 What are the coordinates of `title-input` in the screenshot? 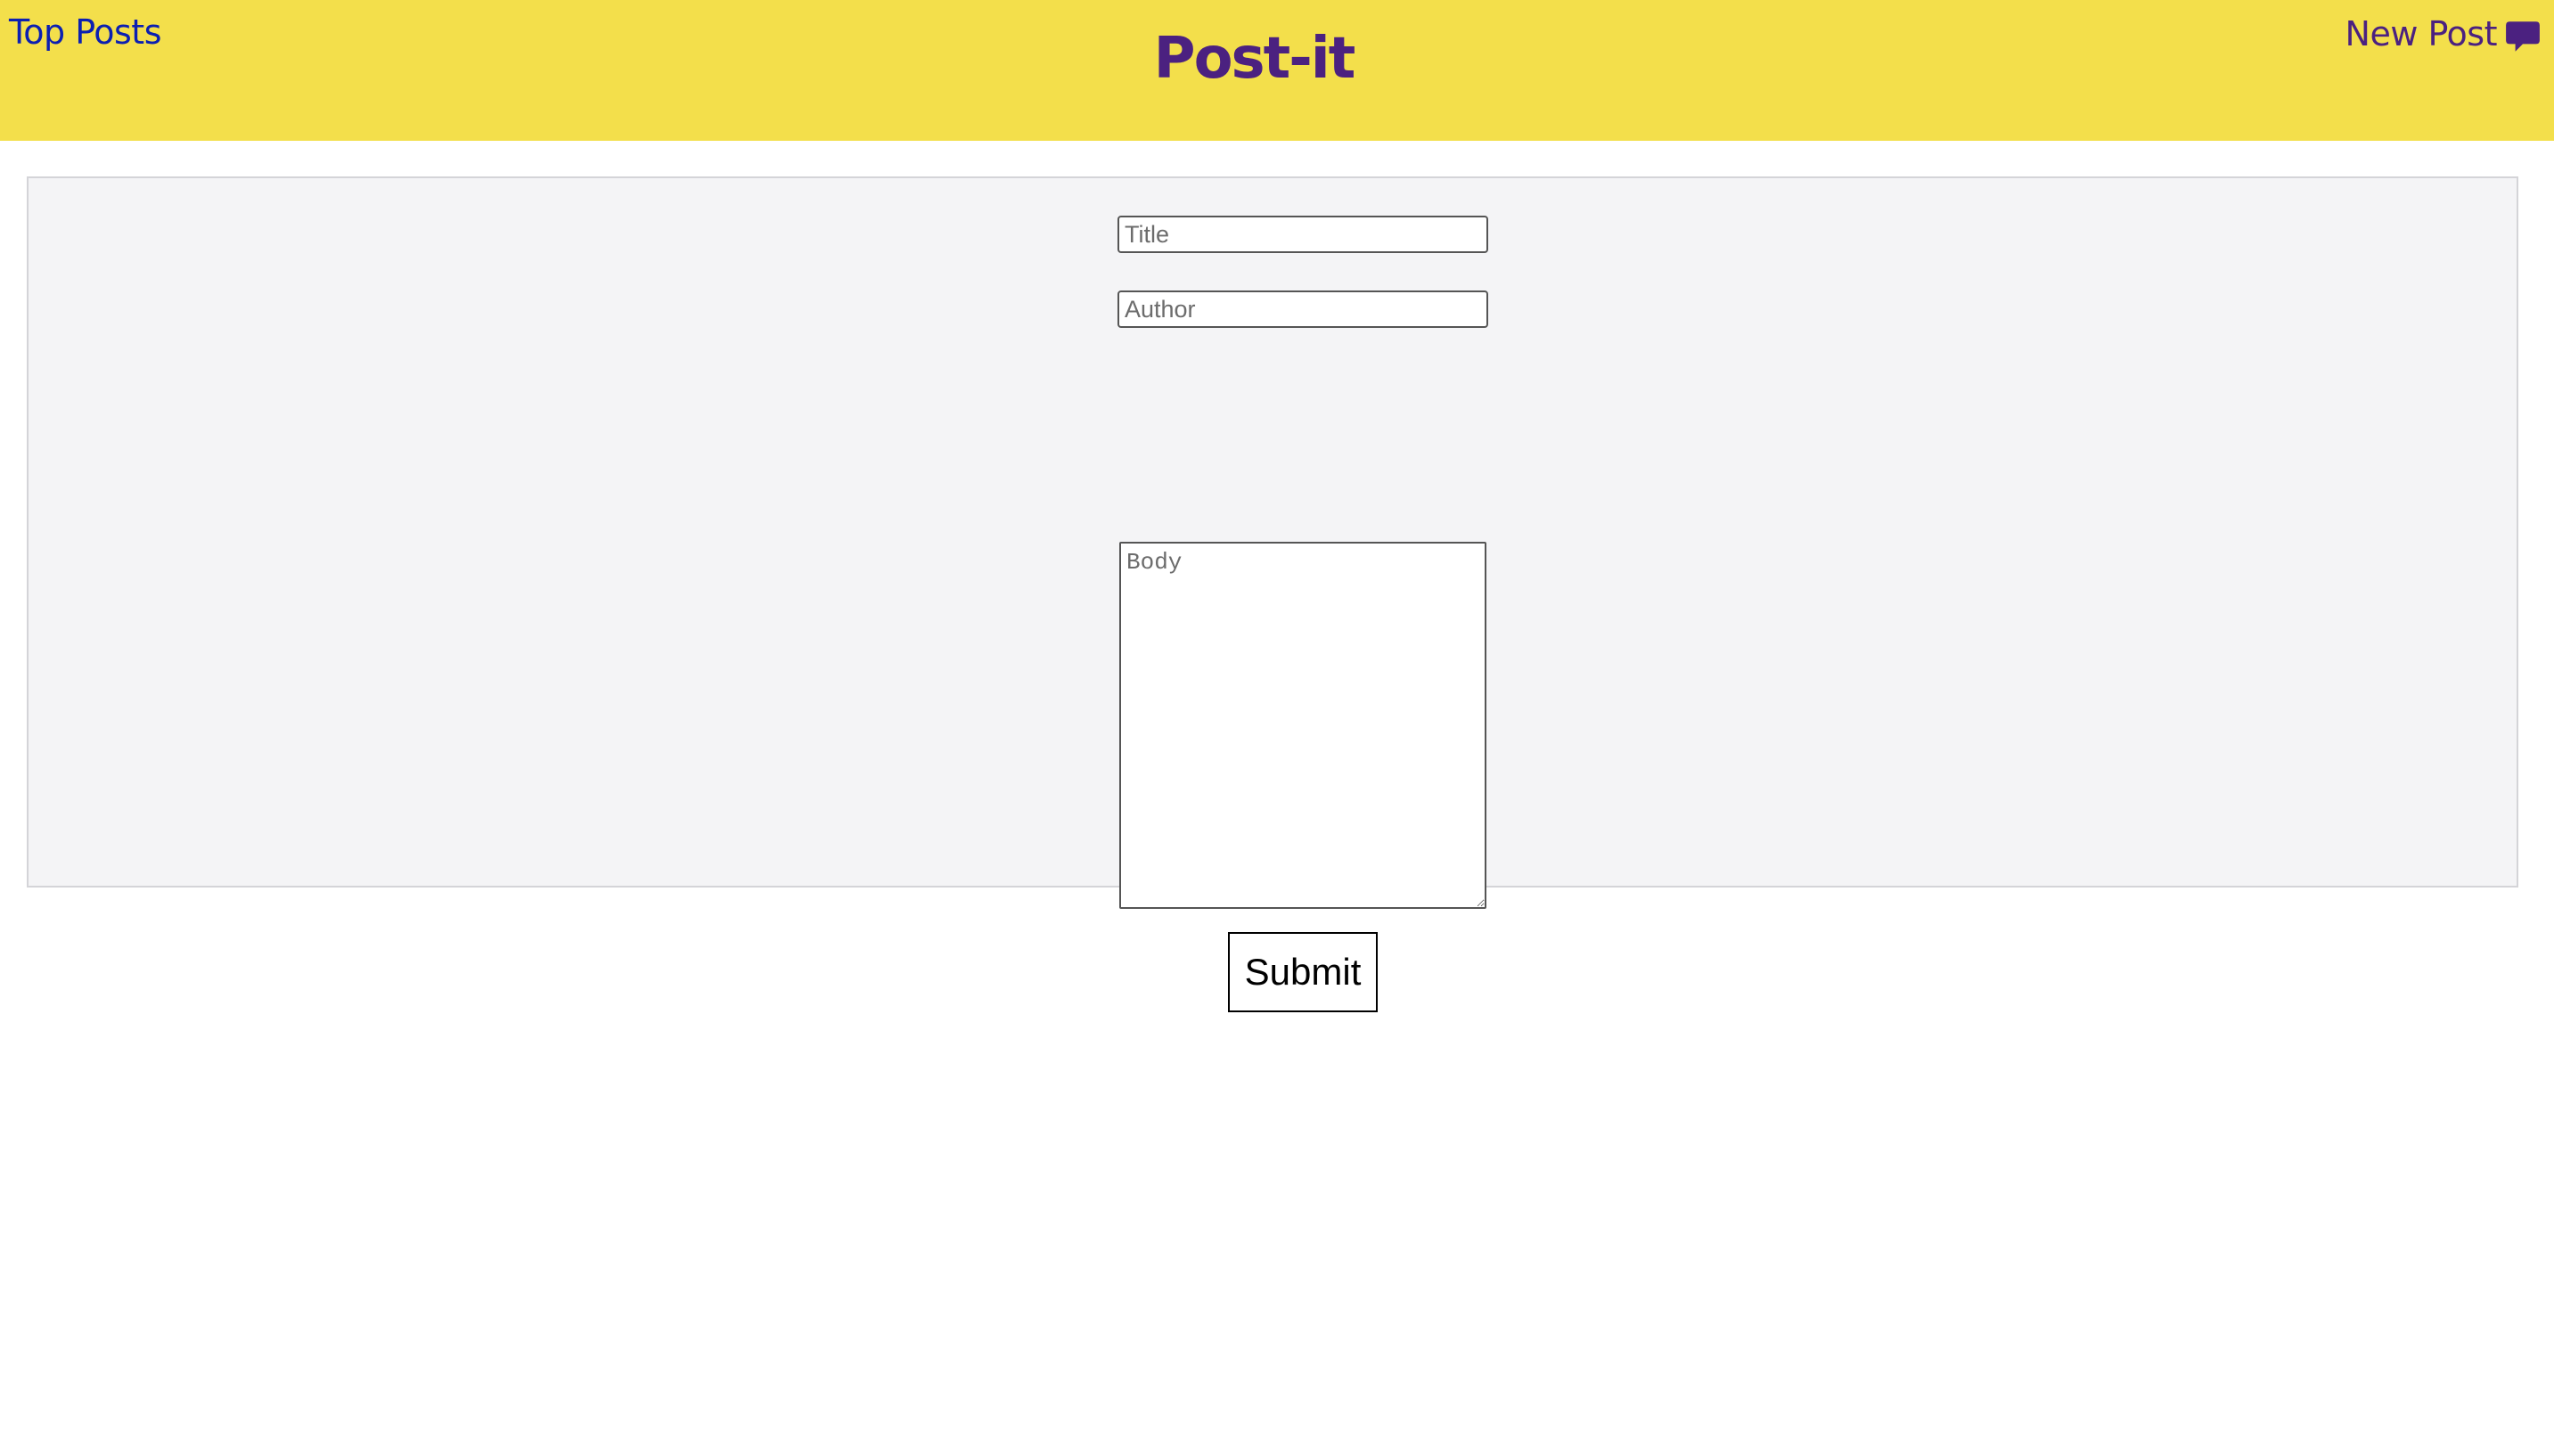 It's located at (1302, 234).